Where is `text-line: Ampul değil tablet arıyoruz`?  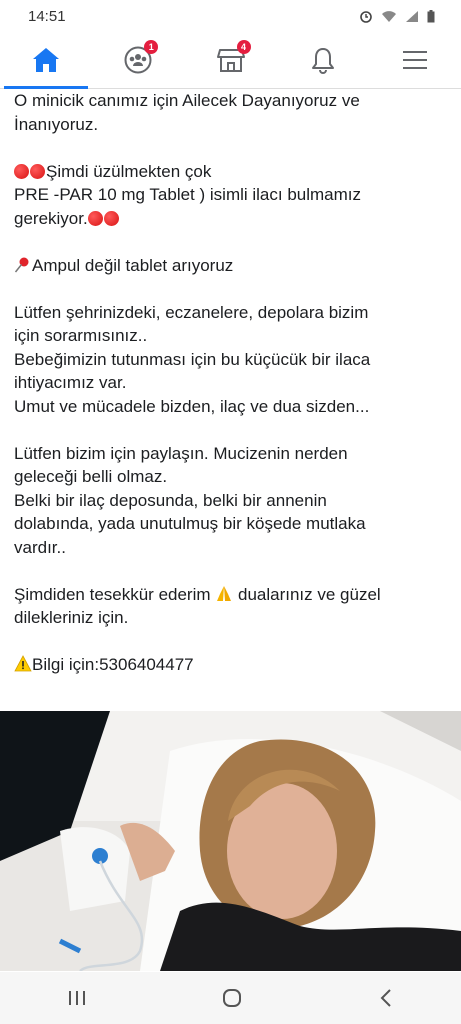
text-line: Ampul değil tablet arıyoruz is located at coordinates (230, 266).